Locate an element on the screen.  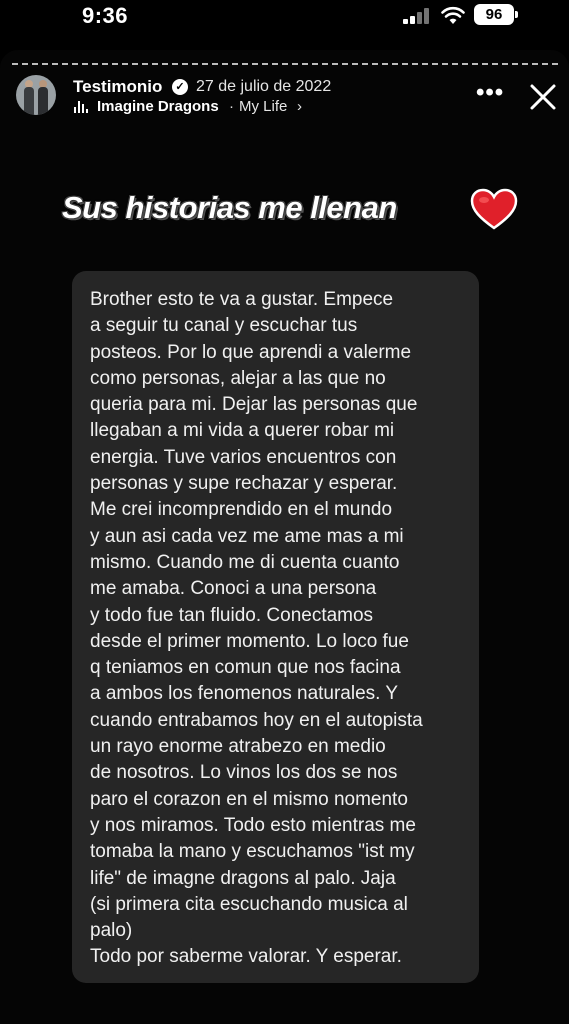
battery-indicator: 96 is located at coordinates (496, 14).